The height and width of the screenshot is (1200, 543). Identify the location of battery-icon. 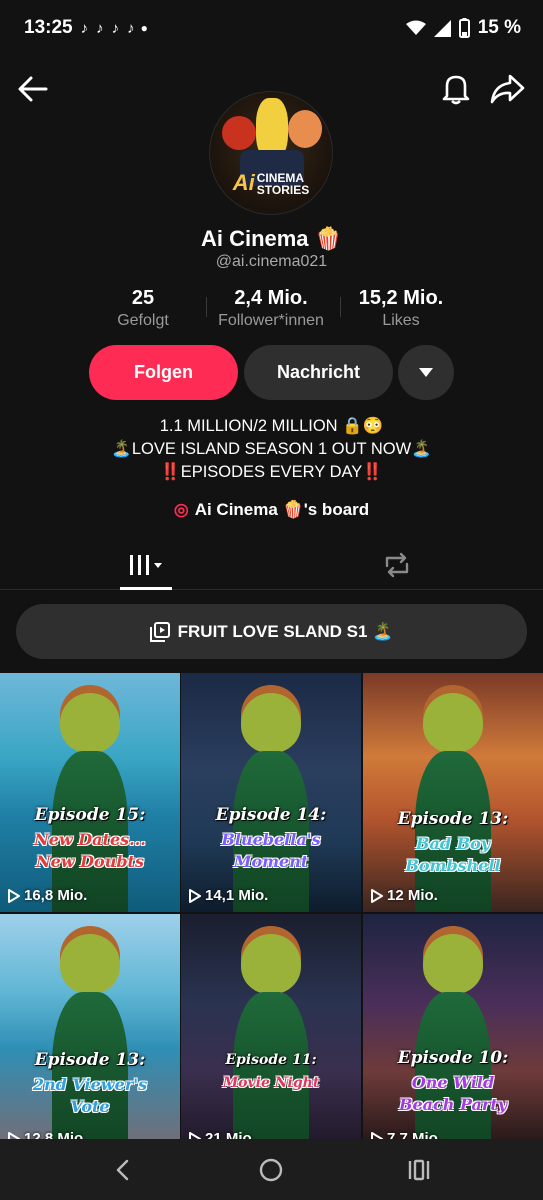
(464, 28).